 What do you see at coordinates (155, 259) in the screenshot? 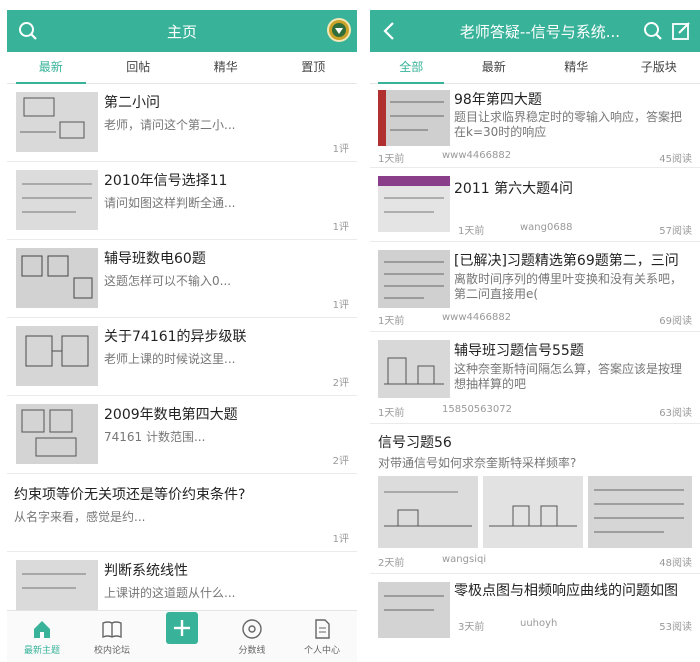
I see `post-title: 辅导班数电60题` at bounding box center [155, 259].